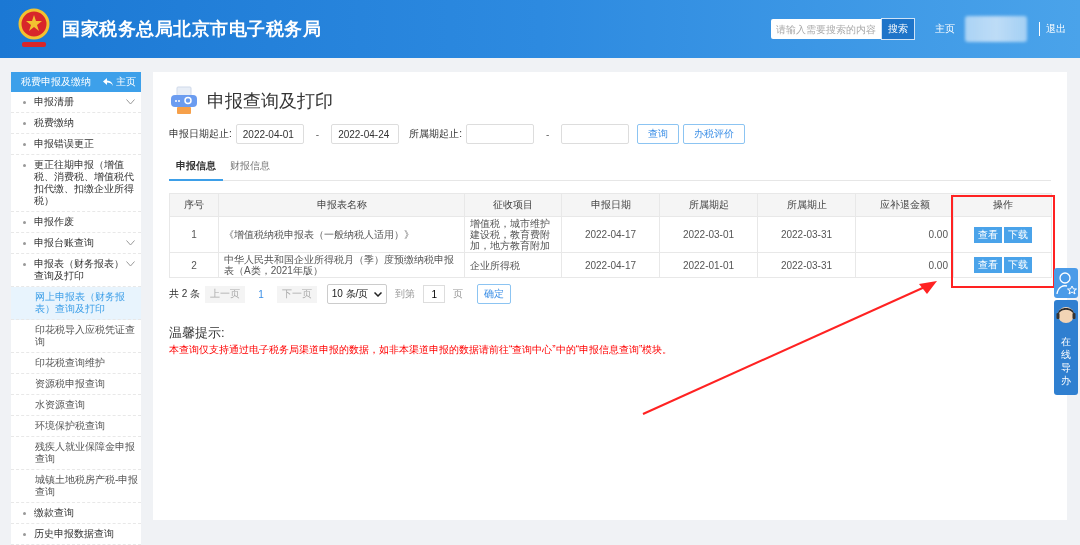  Describe the element at coordinates (904, 205) in the screenshot. I see `column-header: 应补退金额` at that location.